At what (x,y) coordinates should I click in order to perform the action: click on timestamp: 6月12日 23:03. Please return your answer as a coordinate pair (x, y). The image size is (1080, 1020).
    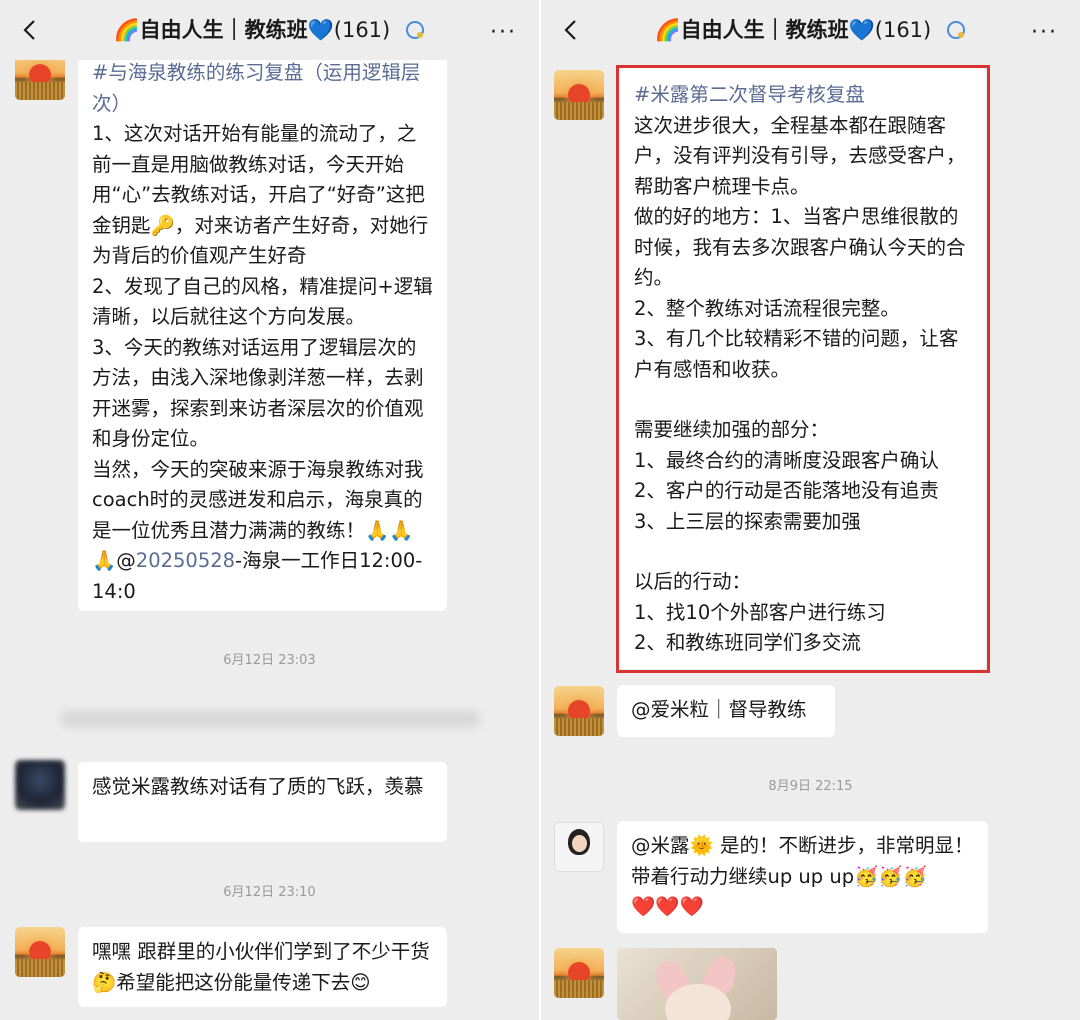
    Looking at the image, I should click on (269, 660).